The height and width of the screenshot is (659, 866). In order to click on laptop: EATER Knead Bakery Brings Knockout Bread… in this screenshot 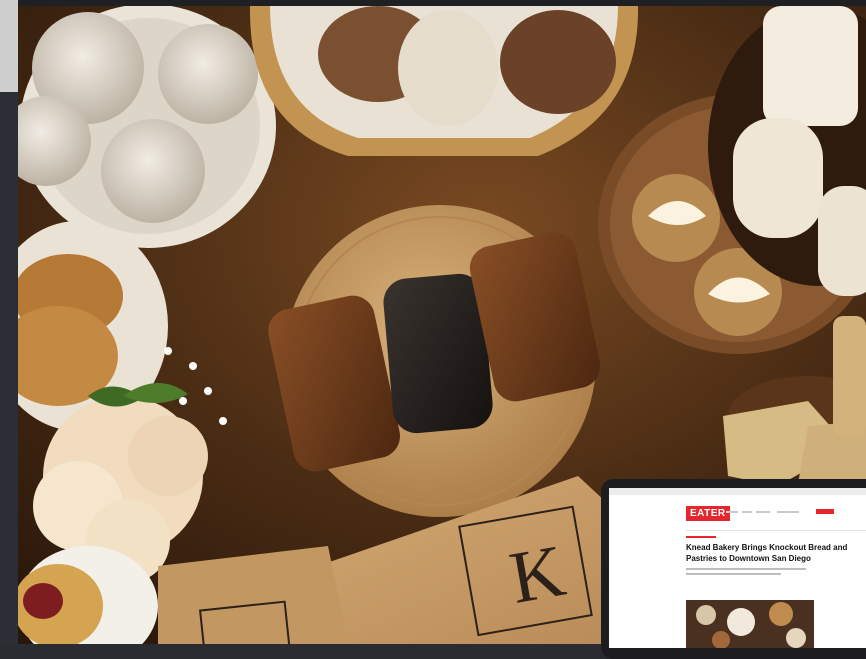, I will do `click(733, 569)`.